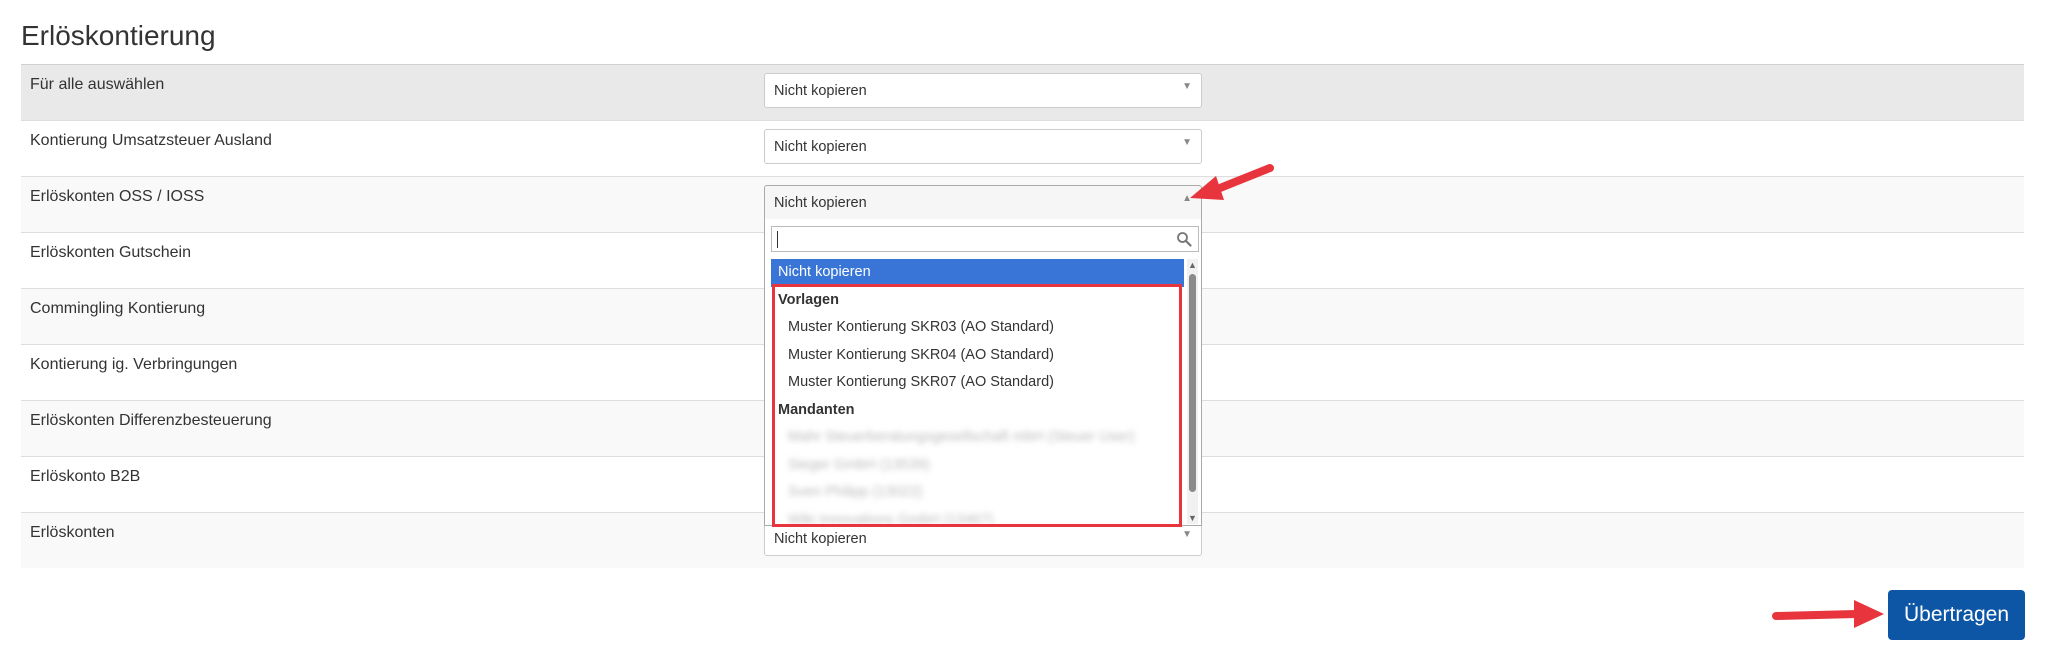 The height and width of the screenshot is (658, 2046). I want to click on option-skr07: Muster Kontierung SKR07 (AO Standard), so click(977, 383).